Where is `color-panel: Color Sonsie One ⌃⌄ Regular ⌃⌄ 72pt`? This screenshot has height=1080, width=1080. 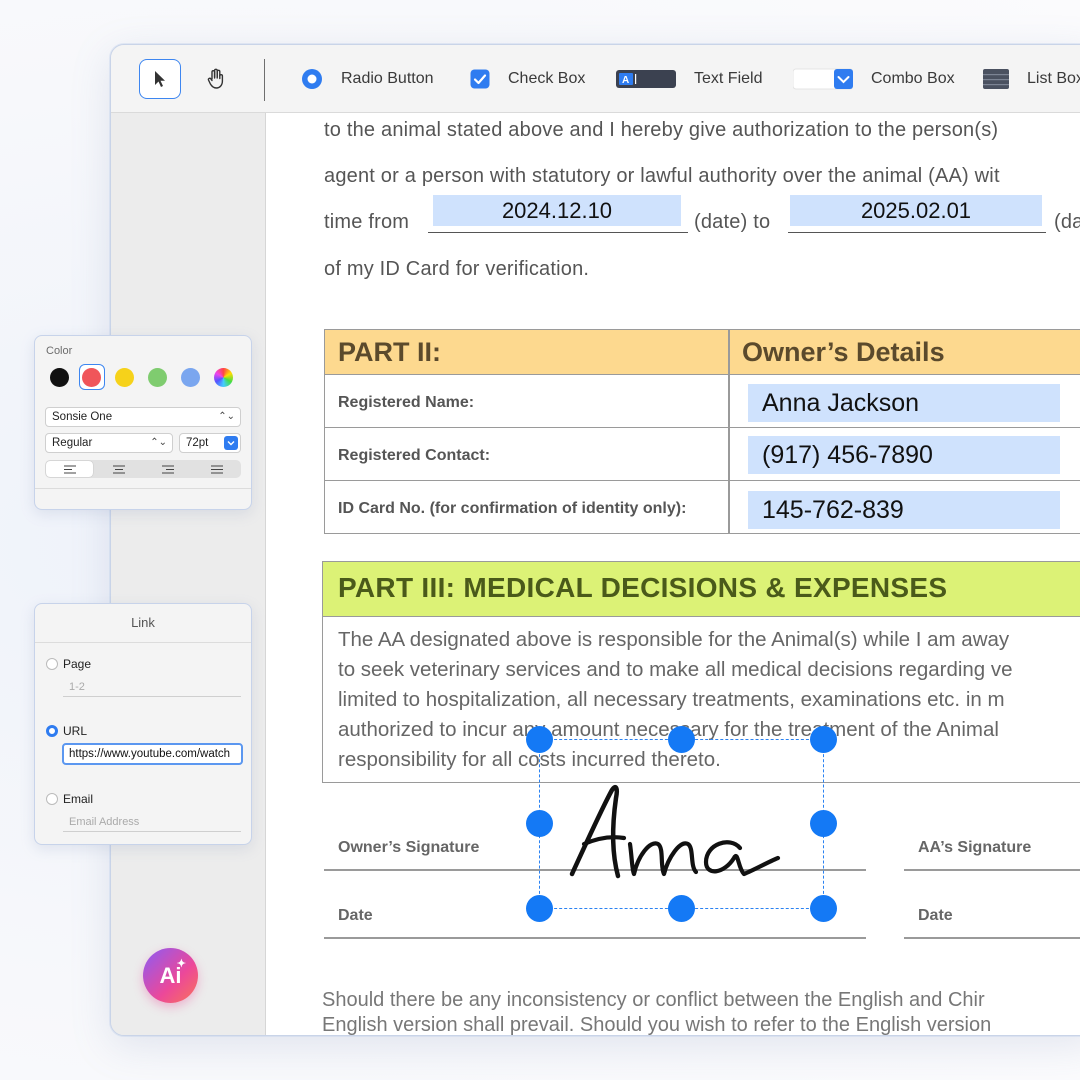
color-panel: Color Sonsie One ⌃⌄ Regular ⌃⌄ 72pt is located at coordinates (143, 422).